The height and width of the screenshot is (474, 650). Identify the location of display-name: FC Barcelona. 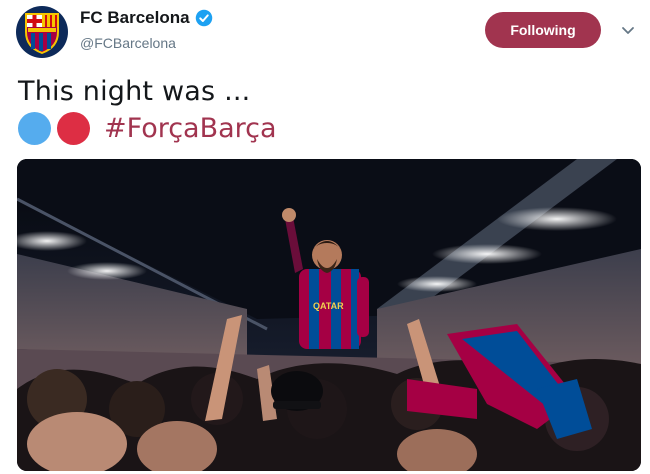
(146, 18).